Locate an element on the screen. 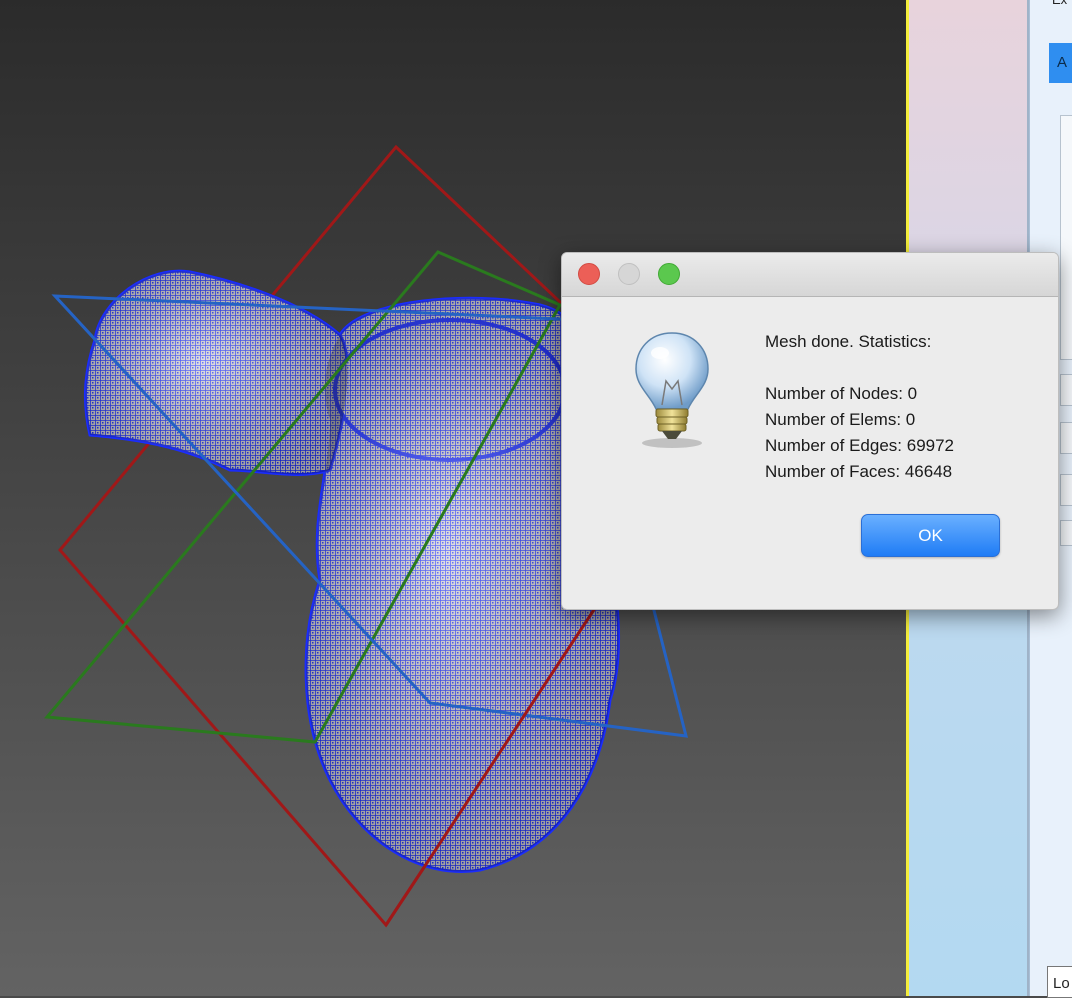 Image resolution: width=1072 pixels, height=998 pixels. stat-edges: Number of Edges: 69972 is located at coordinates (860, 445).